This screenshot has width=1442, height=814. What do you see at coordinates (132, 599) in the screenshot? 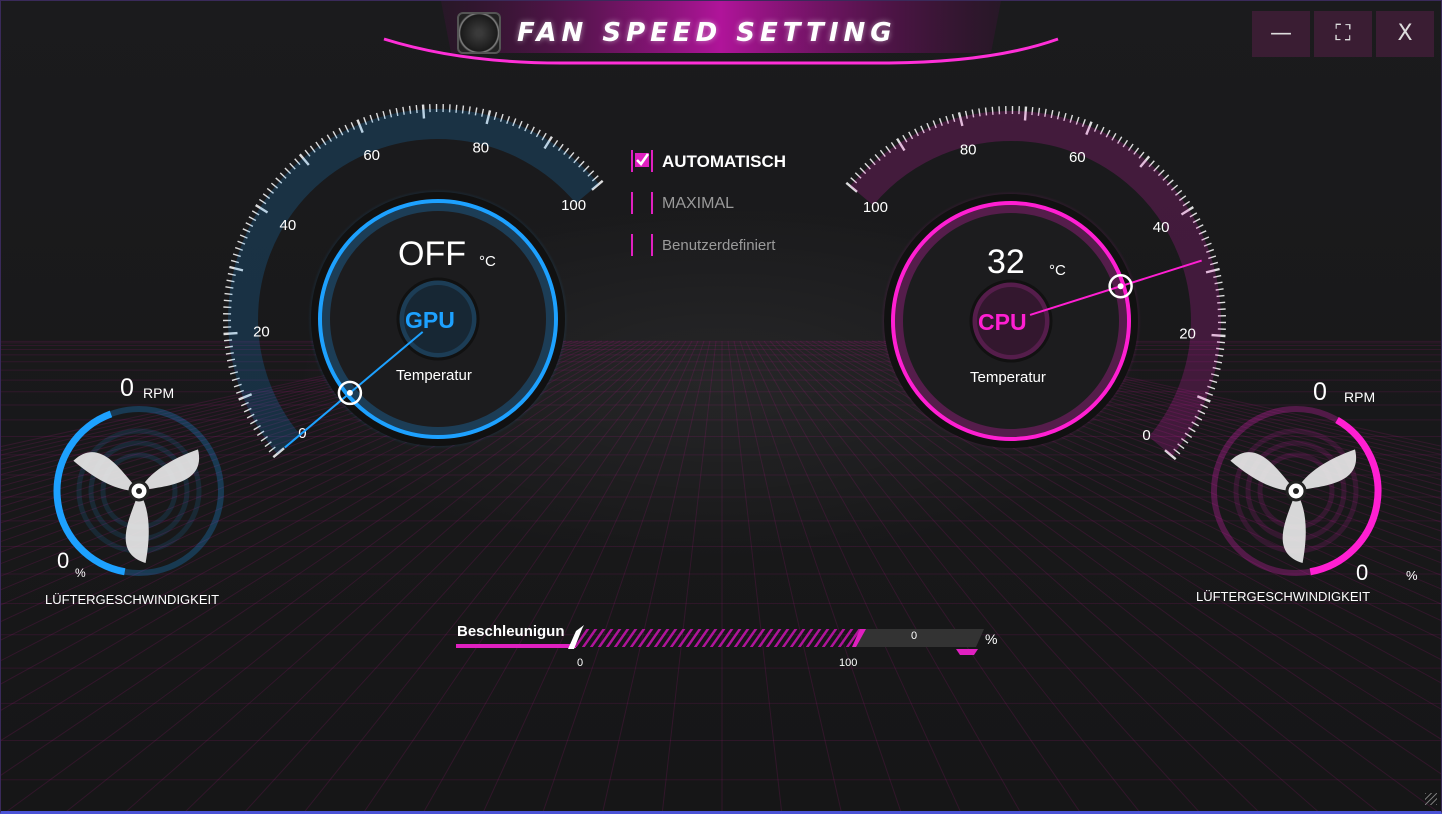
I see `gpu-fan-speed-label: LÜFTERGESCHWINDIGKEIT` at bounding box center [132, 599].